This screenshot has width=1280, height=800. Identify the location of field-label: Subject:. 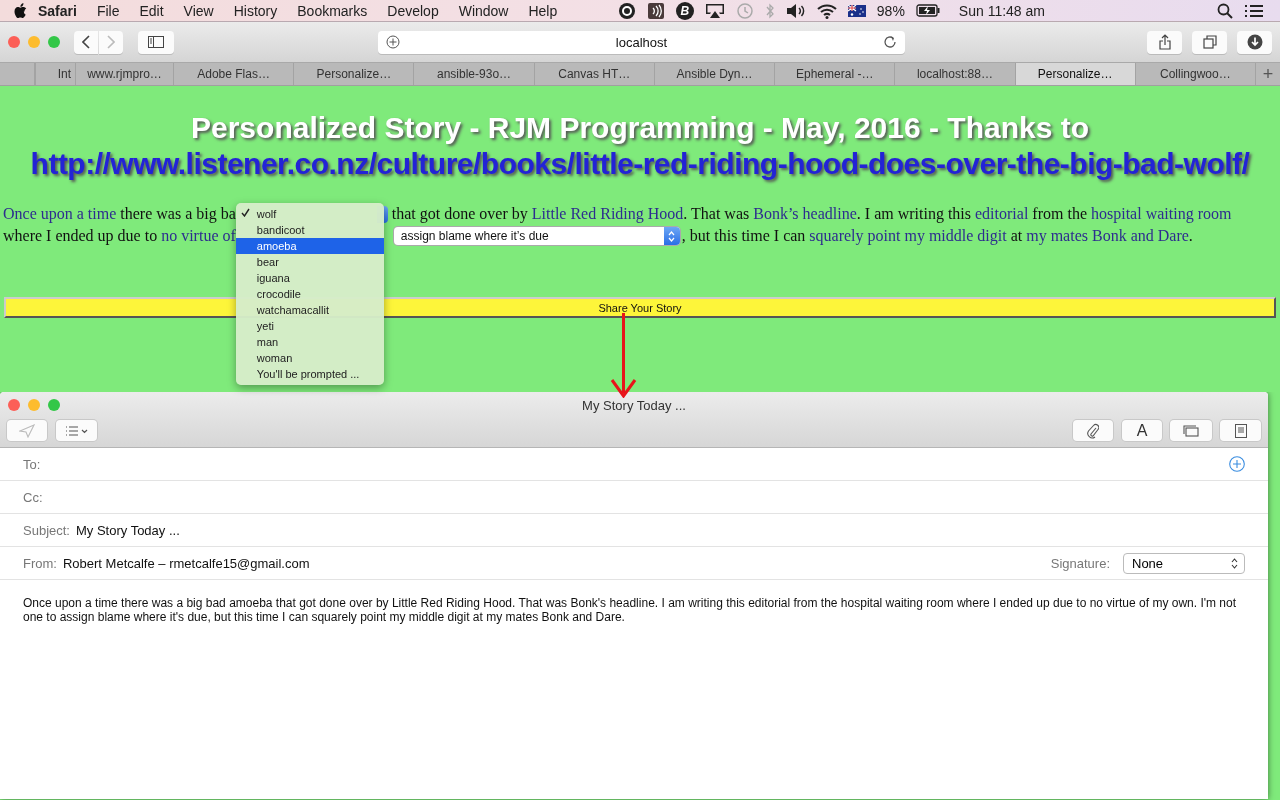
(46, 530).